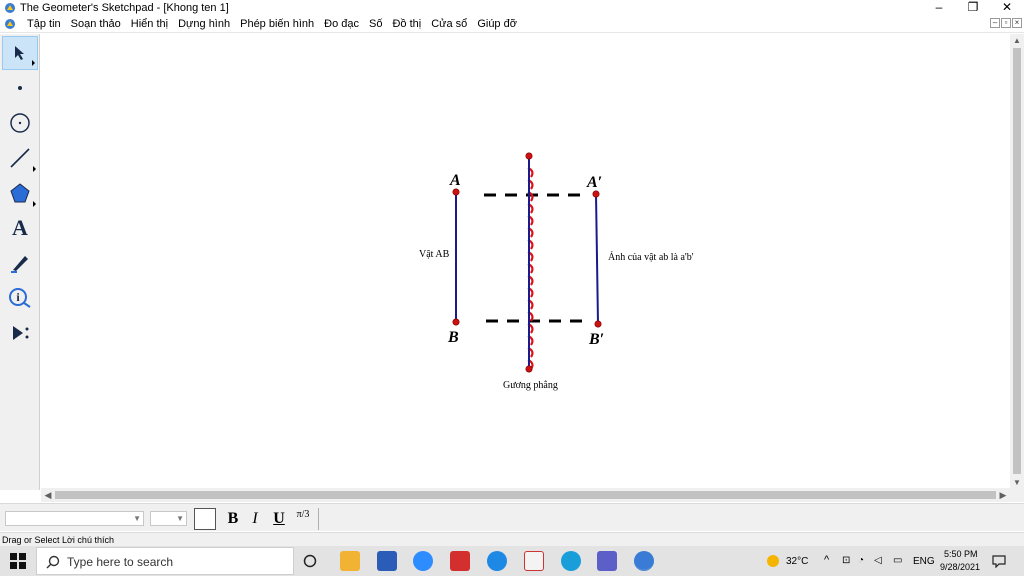 The height and width of the screenshot is (576, 1024). Describe the element at coordinates (1017, 495) in the screenshot. I see `scroll-corner` at that location.